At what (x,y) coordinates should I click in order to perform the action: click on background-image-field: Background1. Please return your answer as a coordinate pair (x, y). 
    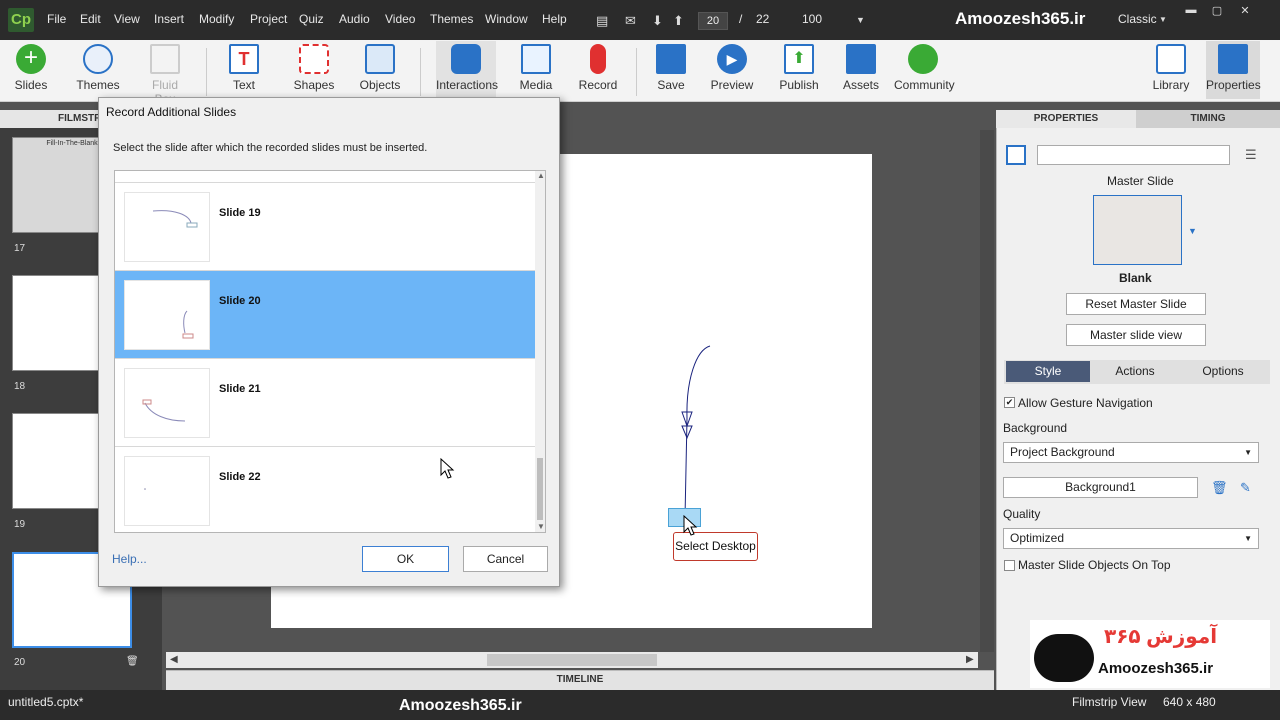
    Looking at the image, I should click on (1100, 487).